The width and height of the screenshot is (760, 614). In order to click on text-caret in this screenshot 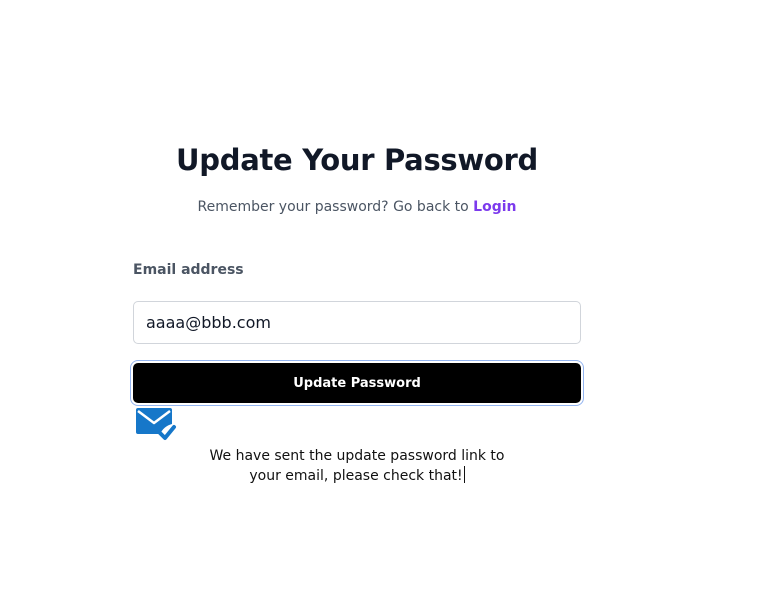, I will do `click(464, 474)`.